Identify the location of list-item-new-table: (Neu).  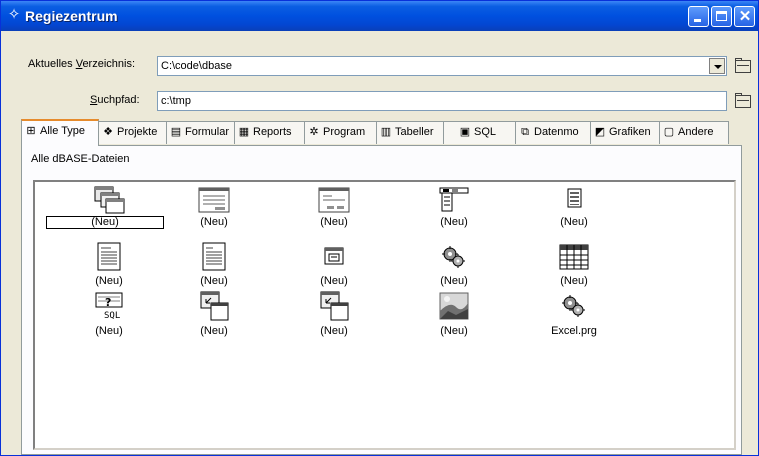
(574, 269).